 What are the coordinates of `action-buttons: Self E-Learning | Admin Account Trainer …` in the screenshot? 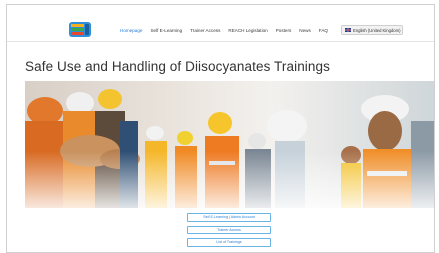 It's located at (229, 232).